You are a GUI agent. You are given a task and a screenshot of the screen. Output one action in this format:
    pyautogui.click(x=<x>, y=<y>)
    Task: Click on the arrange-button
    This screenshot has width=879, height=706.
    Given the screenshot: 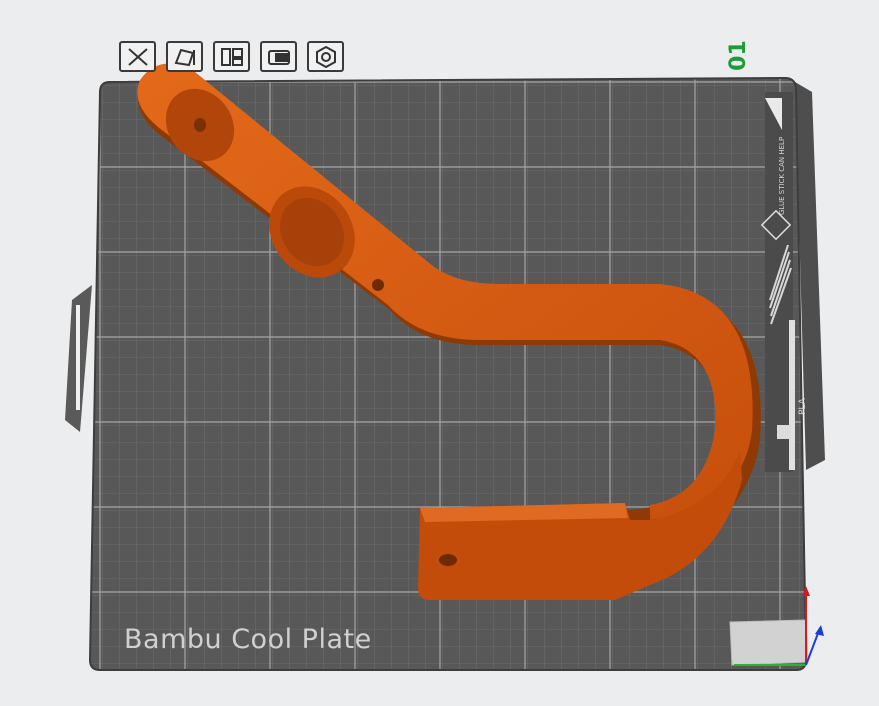 What is the action you would take?
    pyautogui.click(x=231, y=56)
    